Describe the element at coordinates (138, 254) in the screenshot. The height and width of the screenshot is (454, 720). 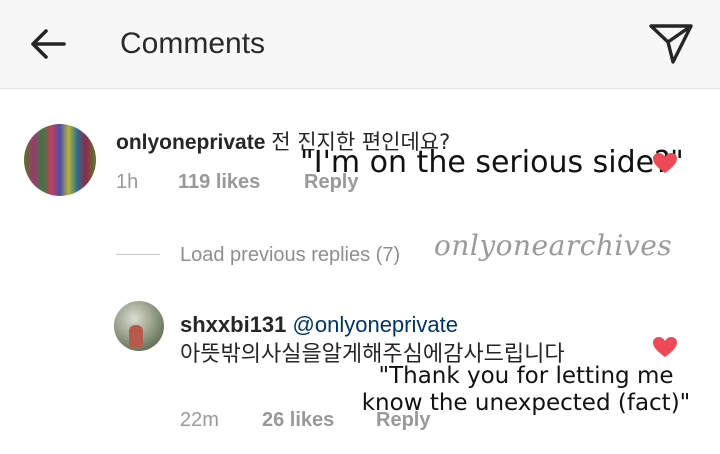
I see `divider-line` at that location.